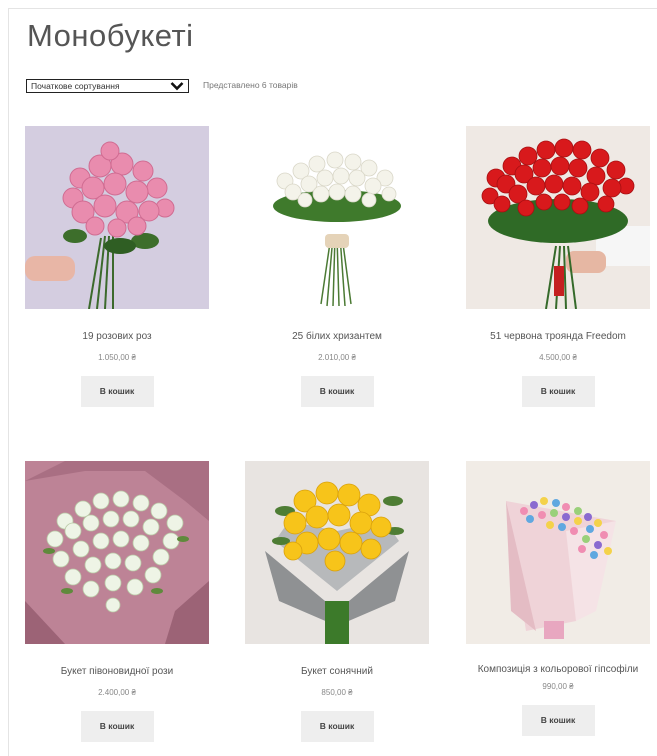 Image resolution: width=657 pixels, height=756 pixels. What do you see at coordinates (558, 670) in the screenshot?
I see `product-name: Композиція з кольорової гіпсофіли` at bounding box center [558, 670].